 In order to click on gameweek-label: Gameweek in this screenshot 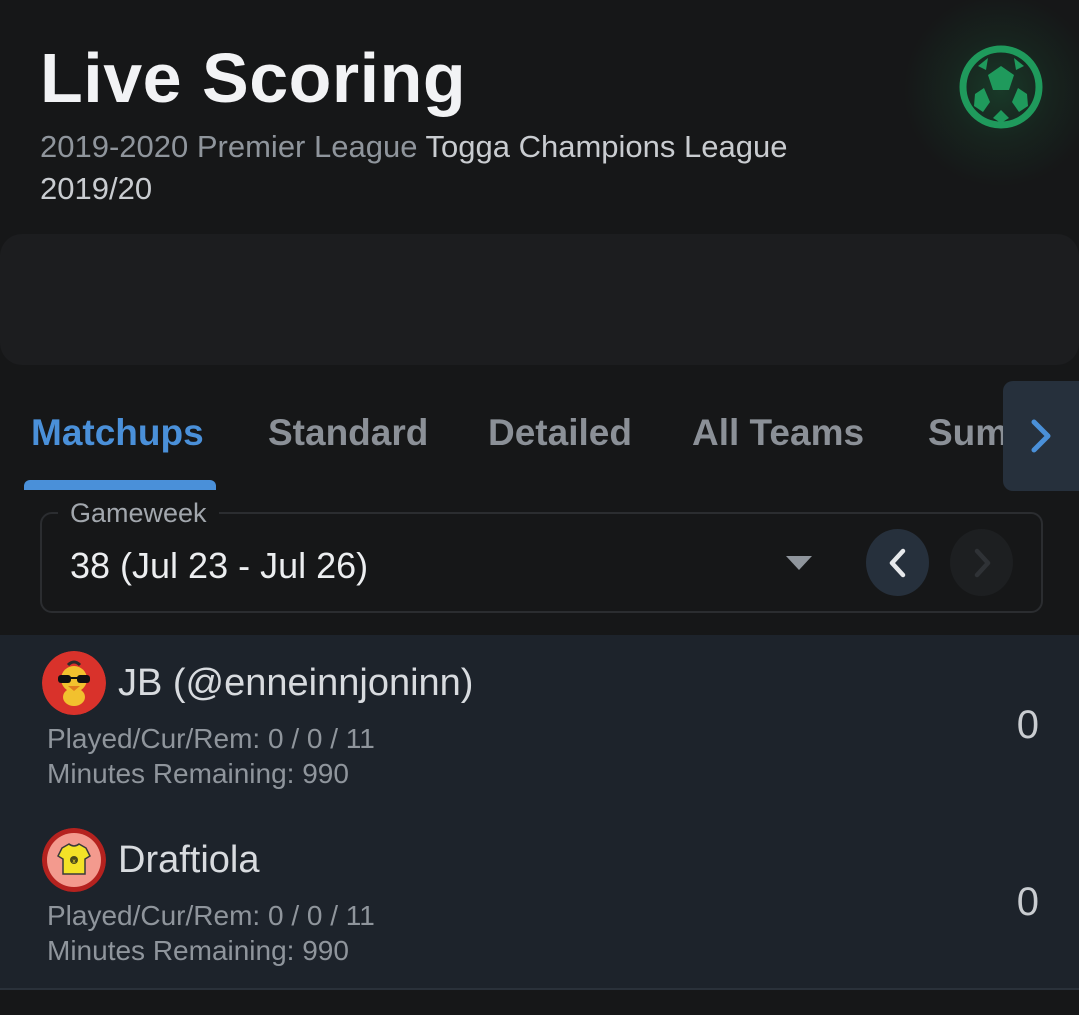, I will do `click(138, 513)`.